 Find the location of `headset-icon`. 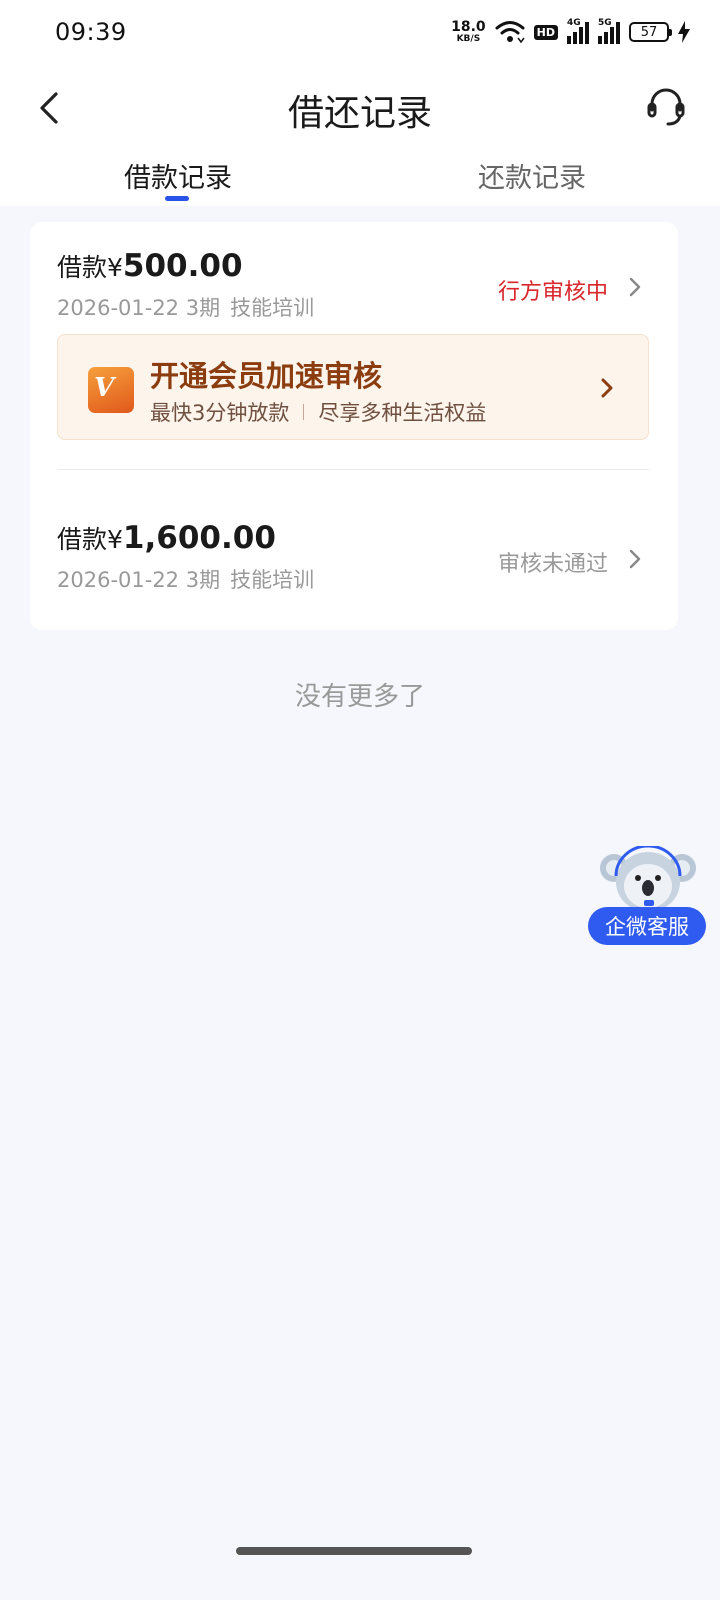

headset-icon is located at coordinates (666, 106).